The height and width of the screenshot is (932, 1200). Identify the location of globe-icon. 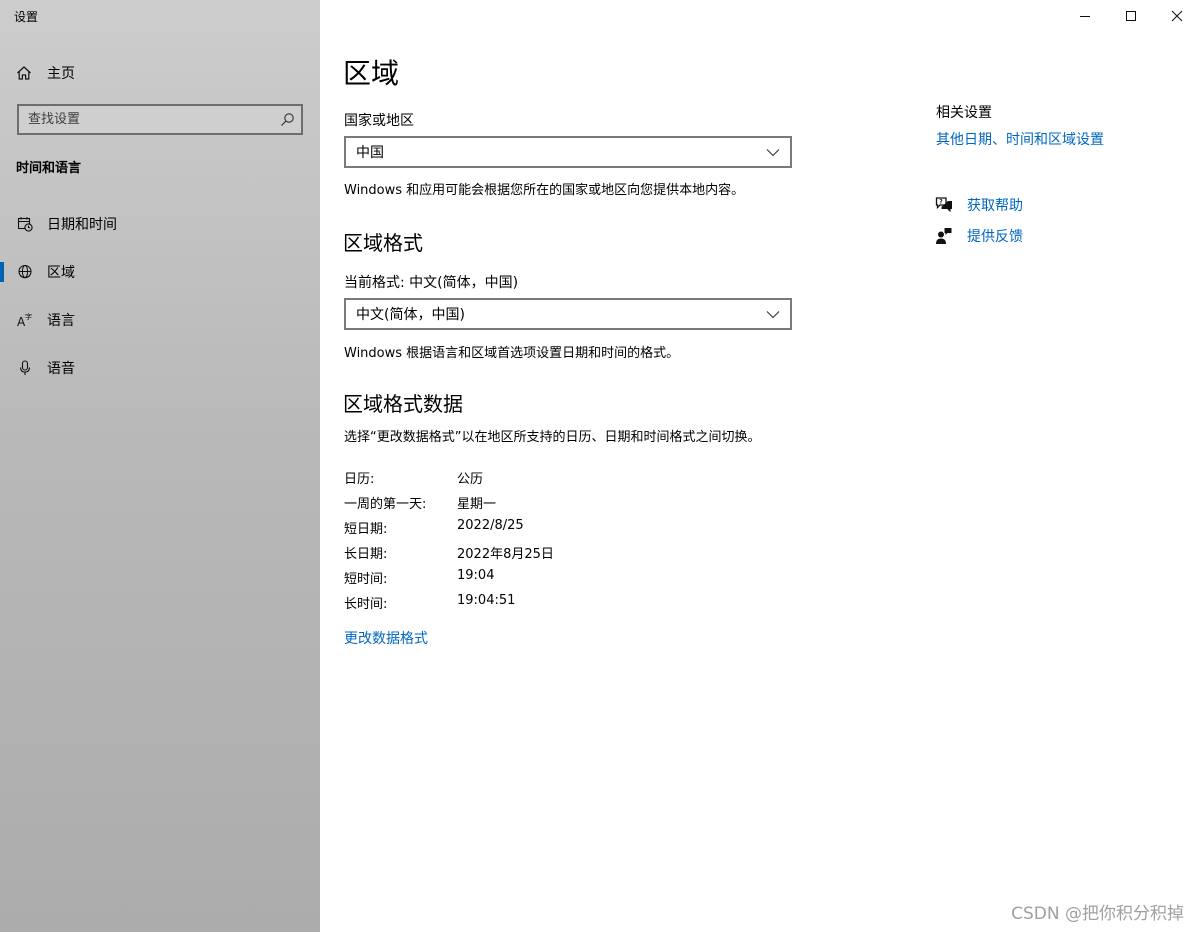
(25, 271).